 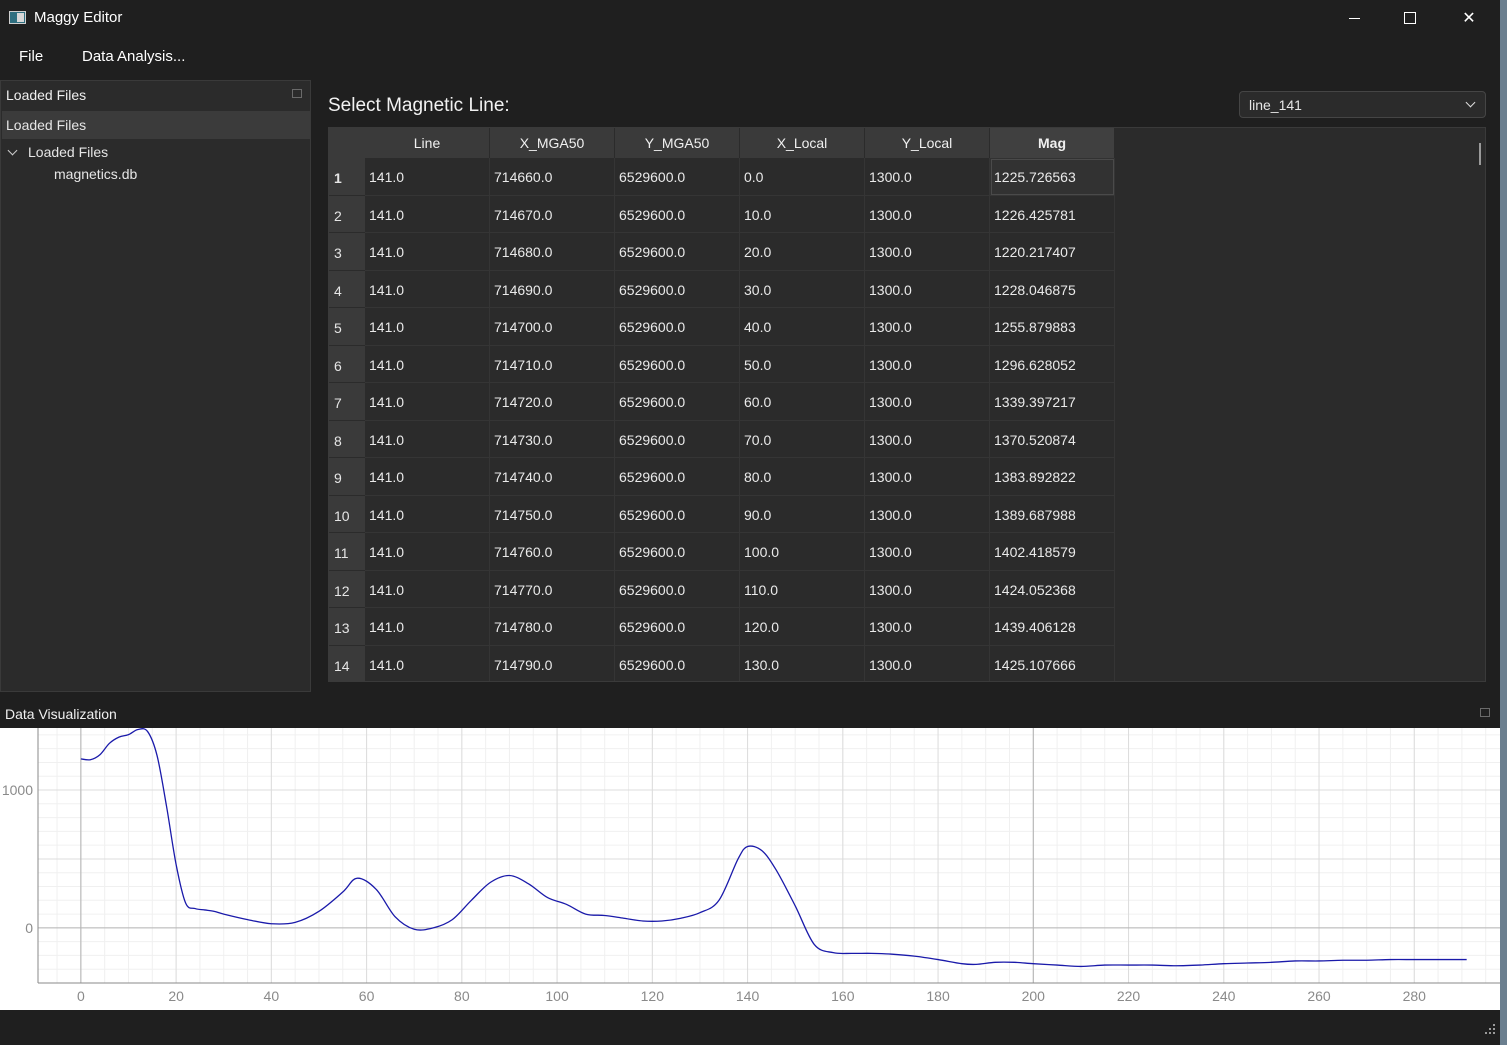 What do you see at coordinates (347, 663) in the screenshot?
I see `row-header: 14` at bounding box center [347, 663].